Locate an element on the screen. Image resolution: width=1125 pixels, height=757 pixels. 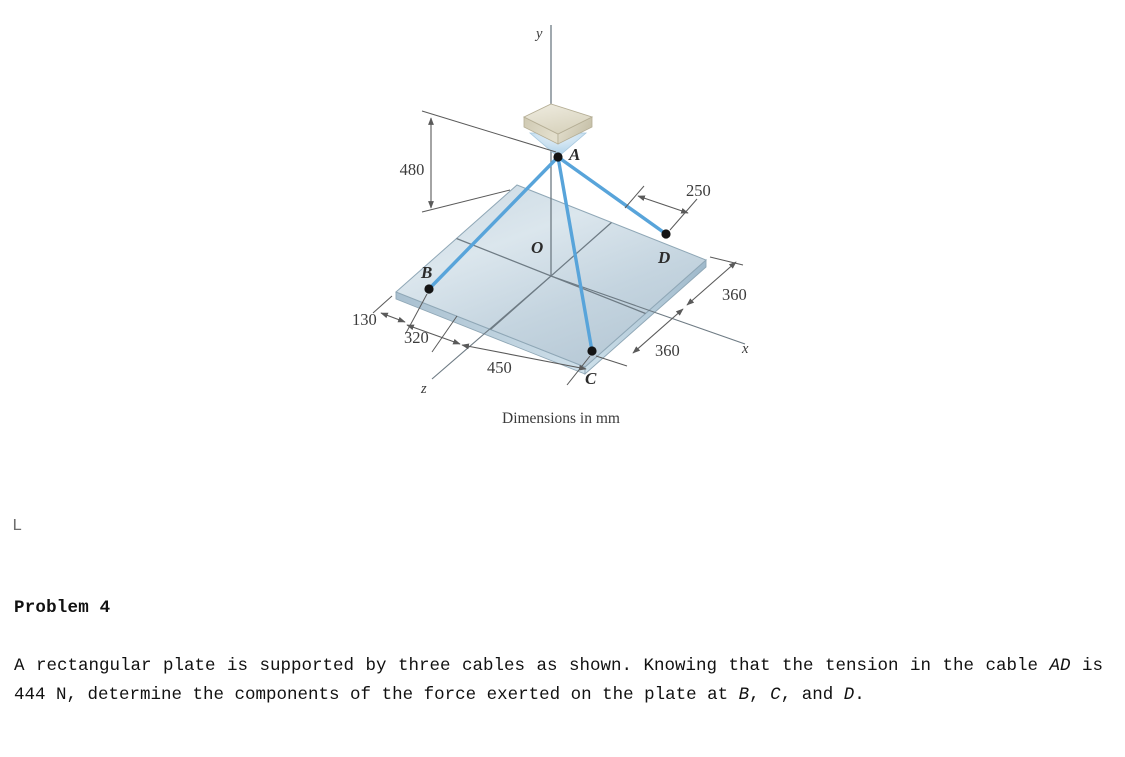
x-axis-label: x is located at coordinates (745, 349).